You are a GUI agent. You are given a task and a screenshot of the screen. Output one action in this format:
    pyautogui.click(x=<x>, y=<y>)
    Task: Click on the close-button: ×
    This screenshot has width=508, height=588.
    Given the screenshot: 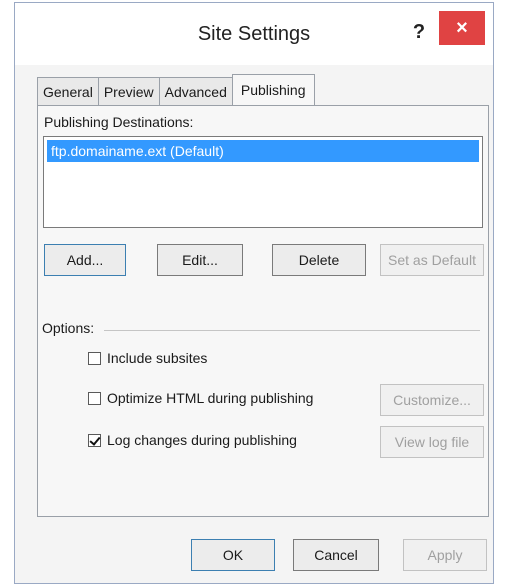 What is the action you would take?
    pyautogui.click(x=462, y=28)
    